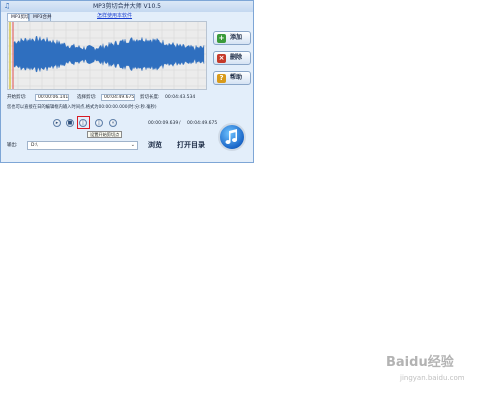 This screenshot has height=400, width=500. I want to click on add-icon: +, so click(221, 38).